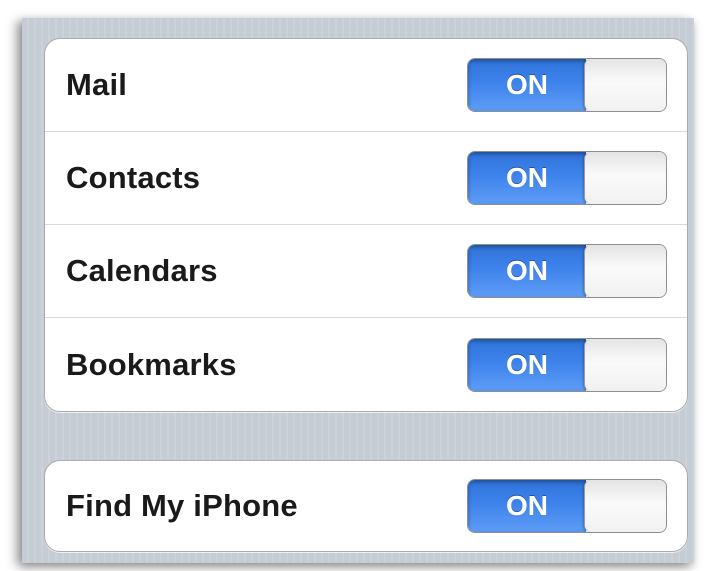 This screenshot has height=571, width=705. Describe the element at coordinates (151, 364) in the screenshot. I see `row-label: Bookmarks` at that location.